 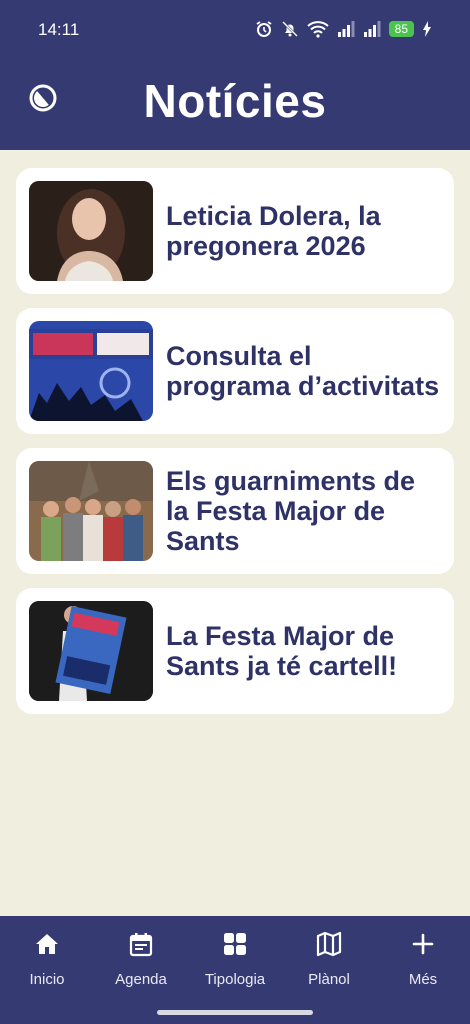 What do you see at coordinates (59, 29) in the screenshot?
I see `status-time: 14:11` at bounding box center [59, 29].